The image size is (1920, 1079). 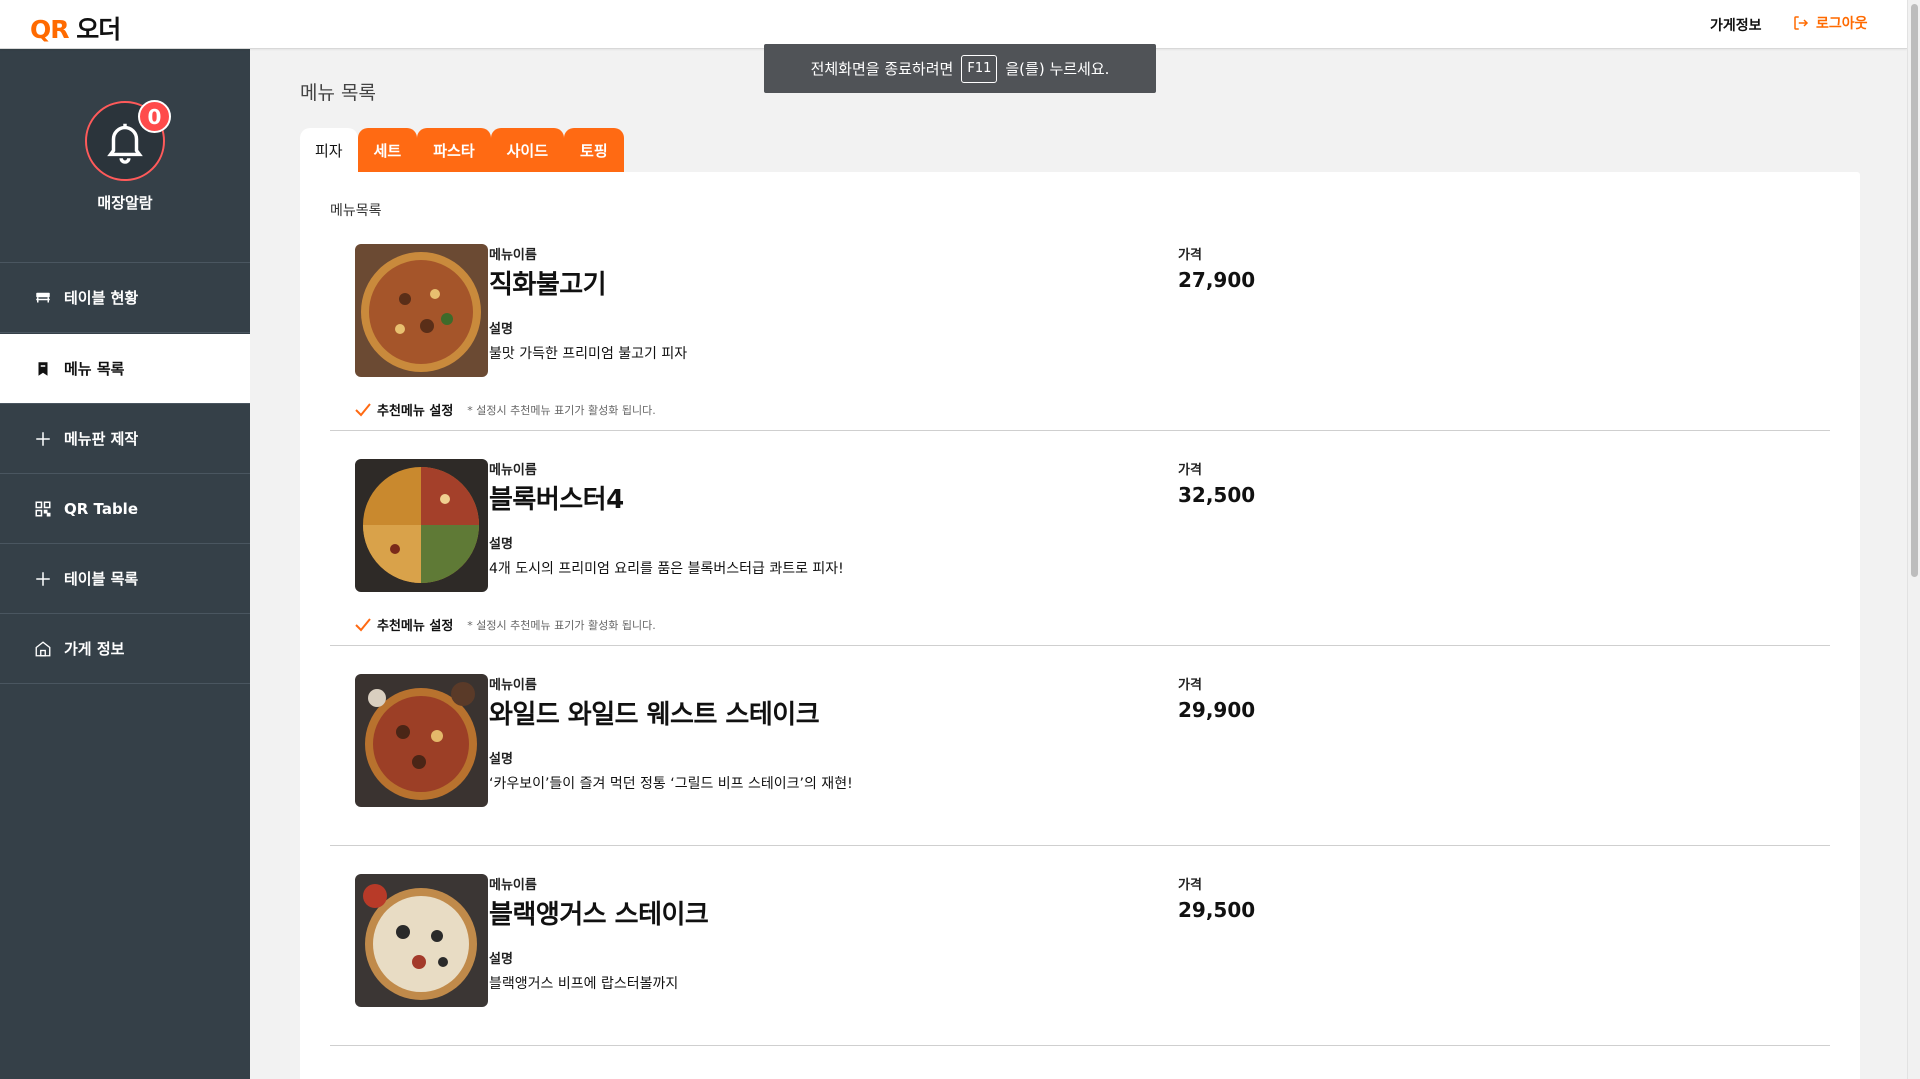 I want to click on sidebar-item-qr-table: QR Table, so click(x=125, y=509).